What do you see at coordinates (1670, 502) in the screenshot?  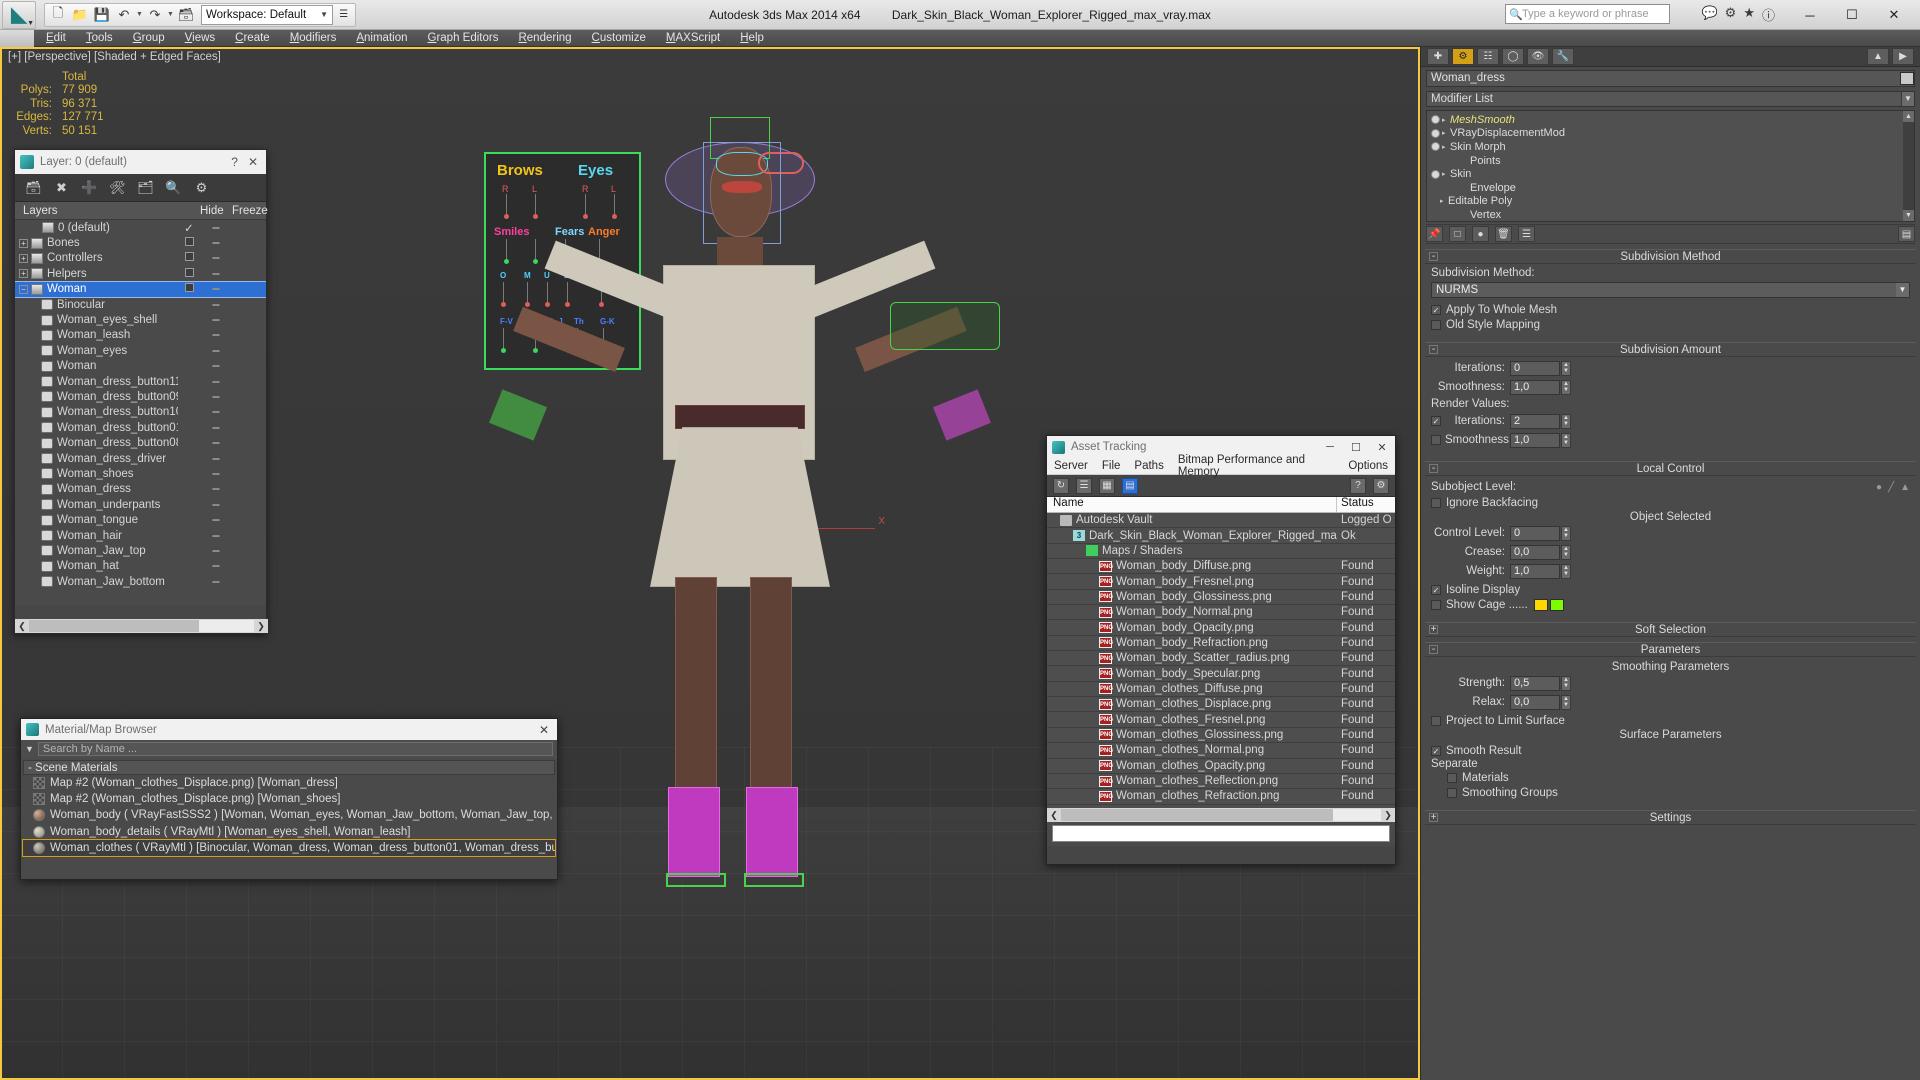 I see `ignore-backfacing-checkbox: Ignore Backfacing` at bounding box center [1670, 502].